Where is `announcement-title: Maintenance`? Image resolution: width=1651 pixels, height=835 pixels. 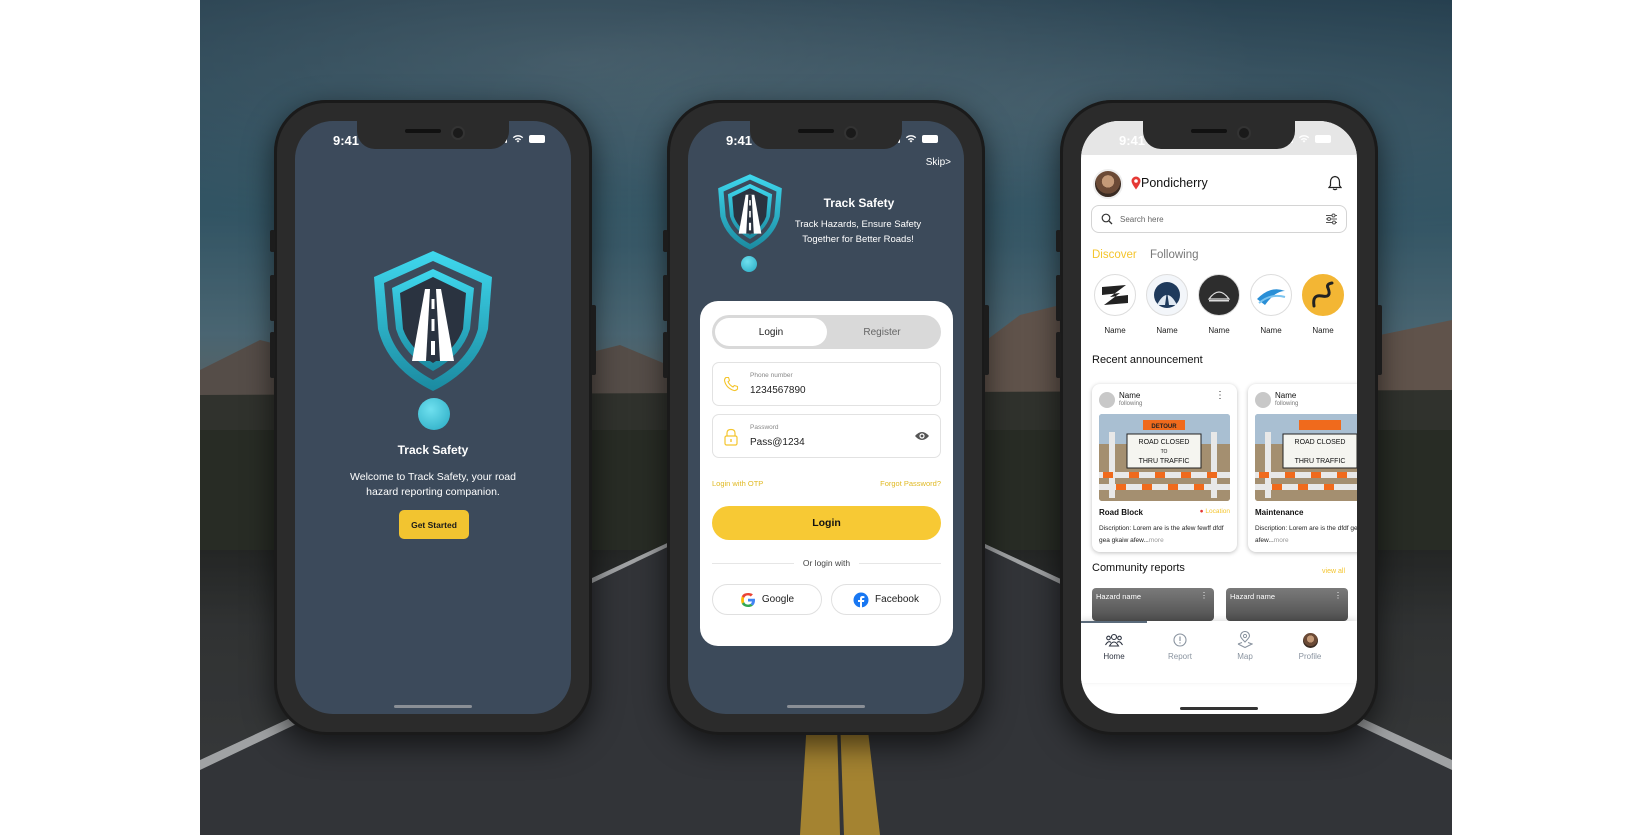
announcement-title: Maintenance is located at coordinates (1279, 512).